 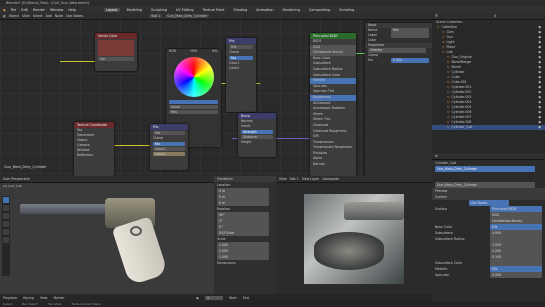 I want to click on mix-clamp: Clamp, so click(x=241, y=52).